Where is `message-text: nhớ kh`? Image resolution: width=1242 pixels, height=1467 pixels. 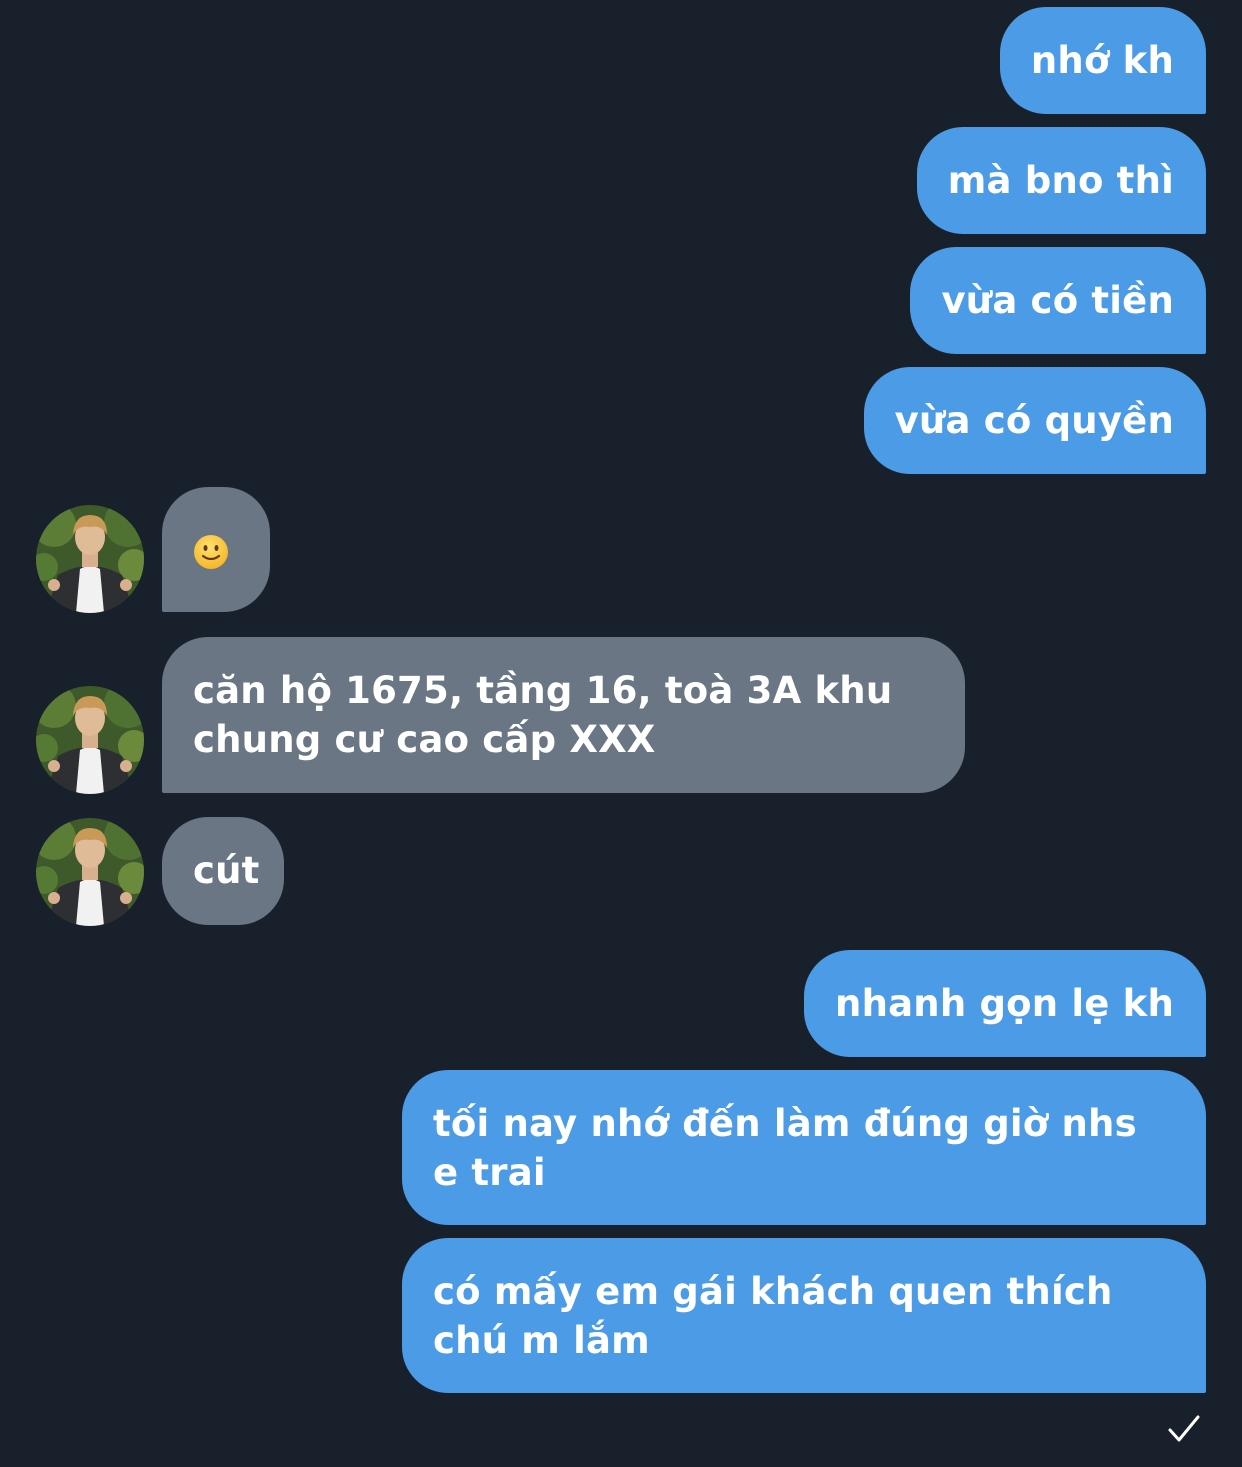
message-text: nhớ kh is located at coordinates (1102, 60).